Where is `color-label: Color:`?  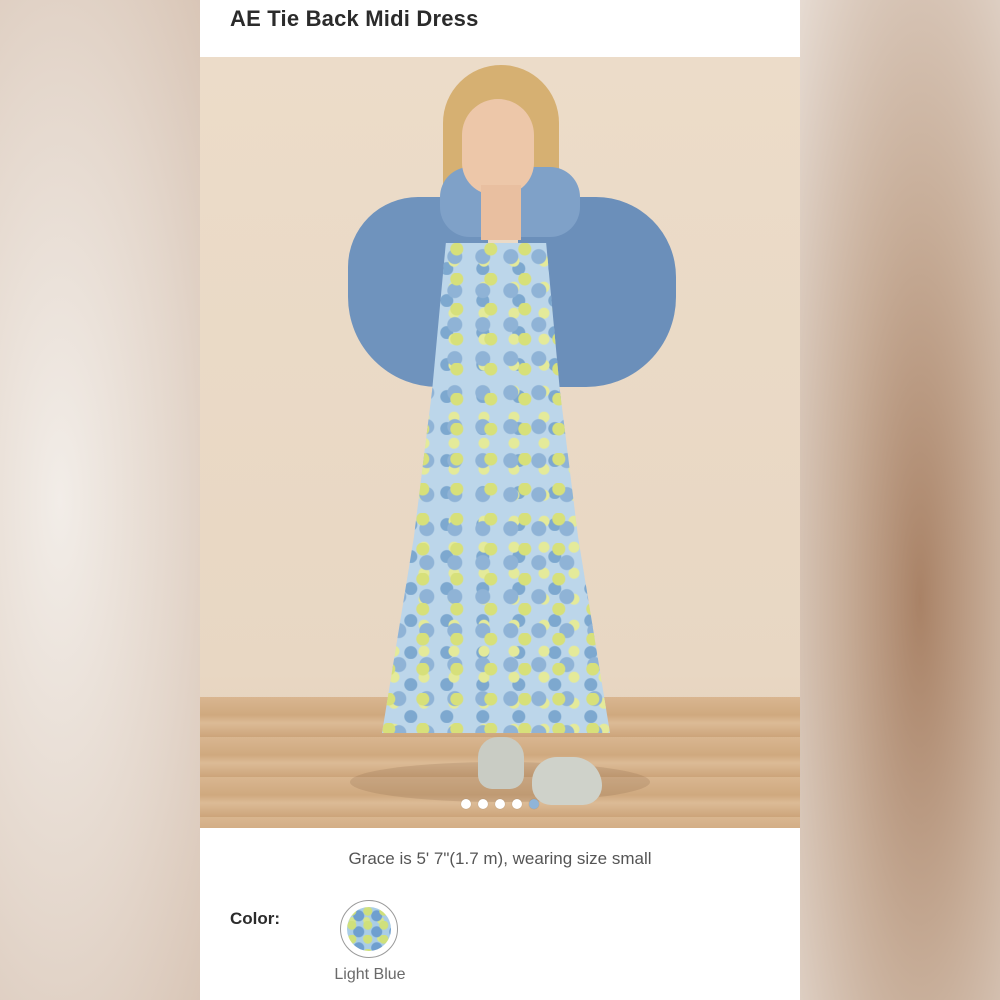
color-label: Color: is located at coordinates (255, 918).